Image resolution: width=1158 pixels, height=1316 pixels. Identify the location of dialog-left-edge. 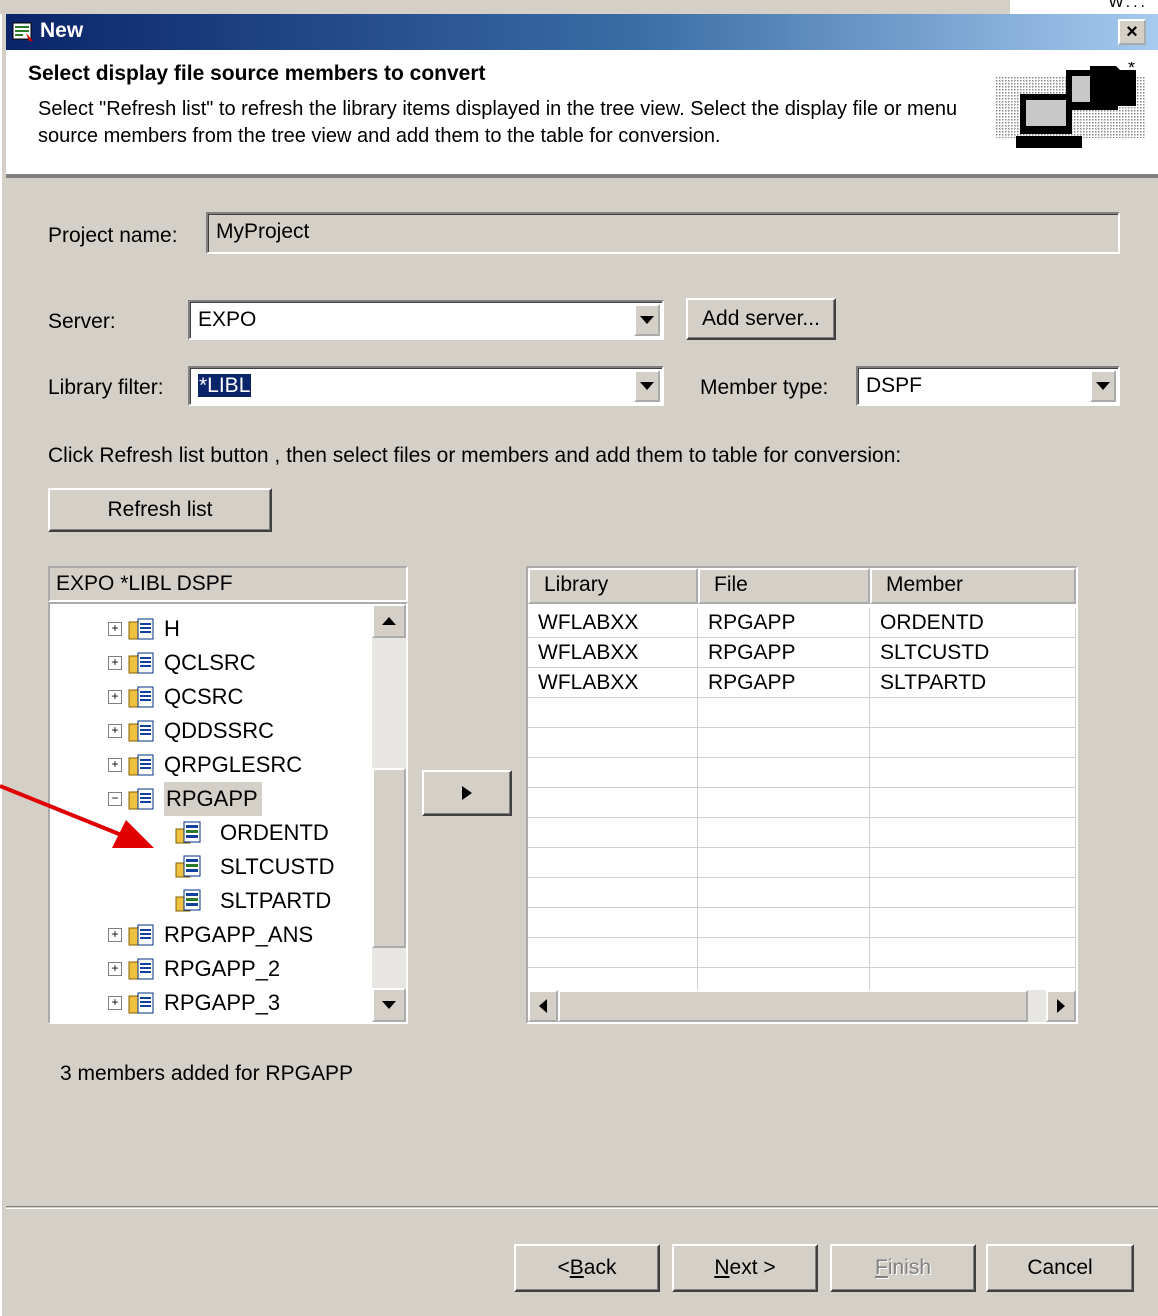
(3, 665).